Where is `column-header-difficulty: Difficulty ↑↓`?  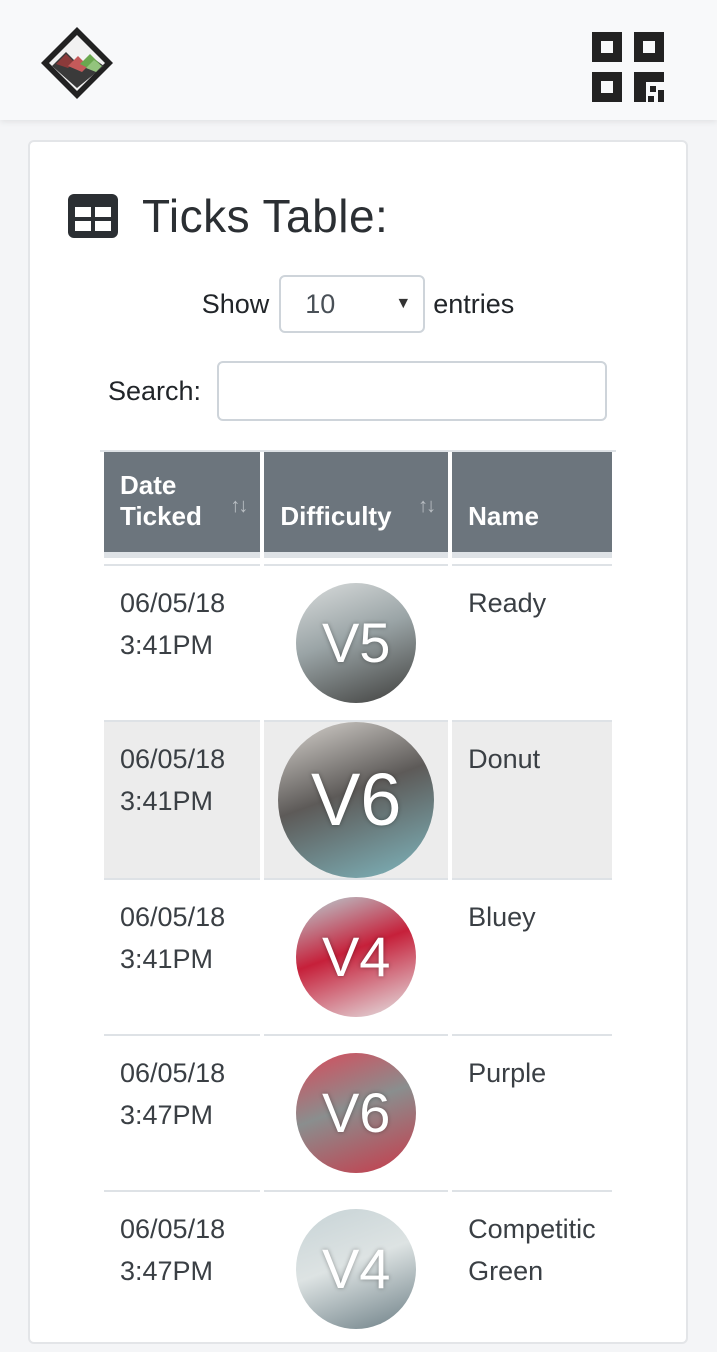
column-header-difficulty: Difficulty ↑↓ is located at coordinates (356, 505).